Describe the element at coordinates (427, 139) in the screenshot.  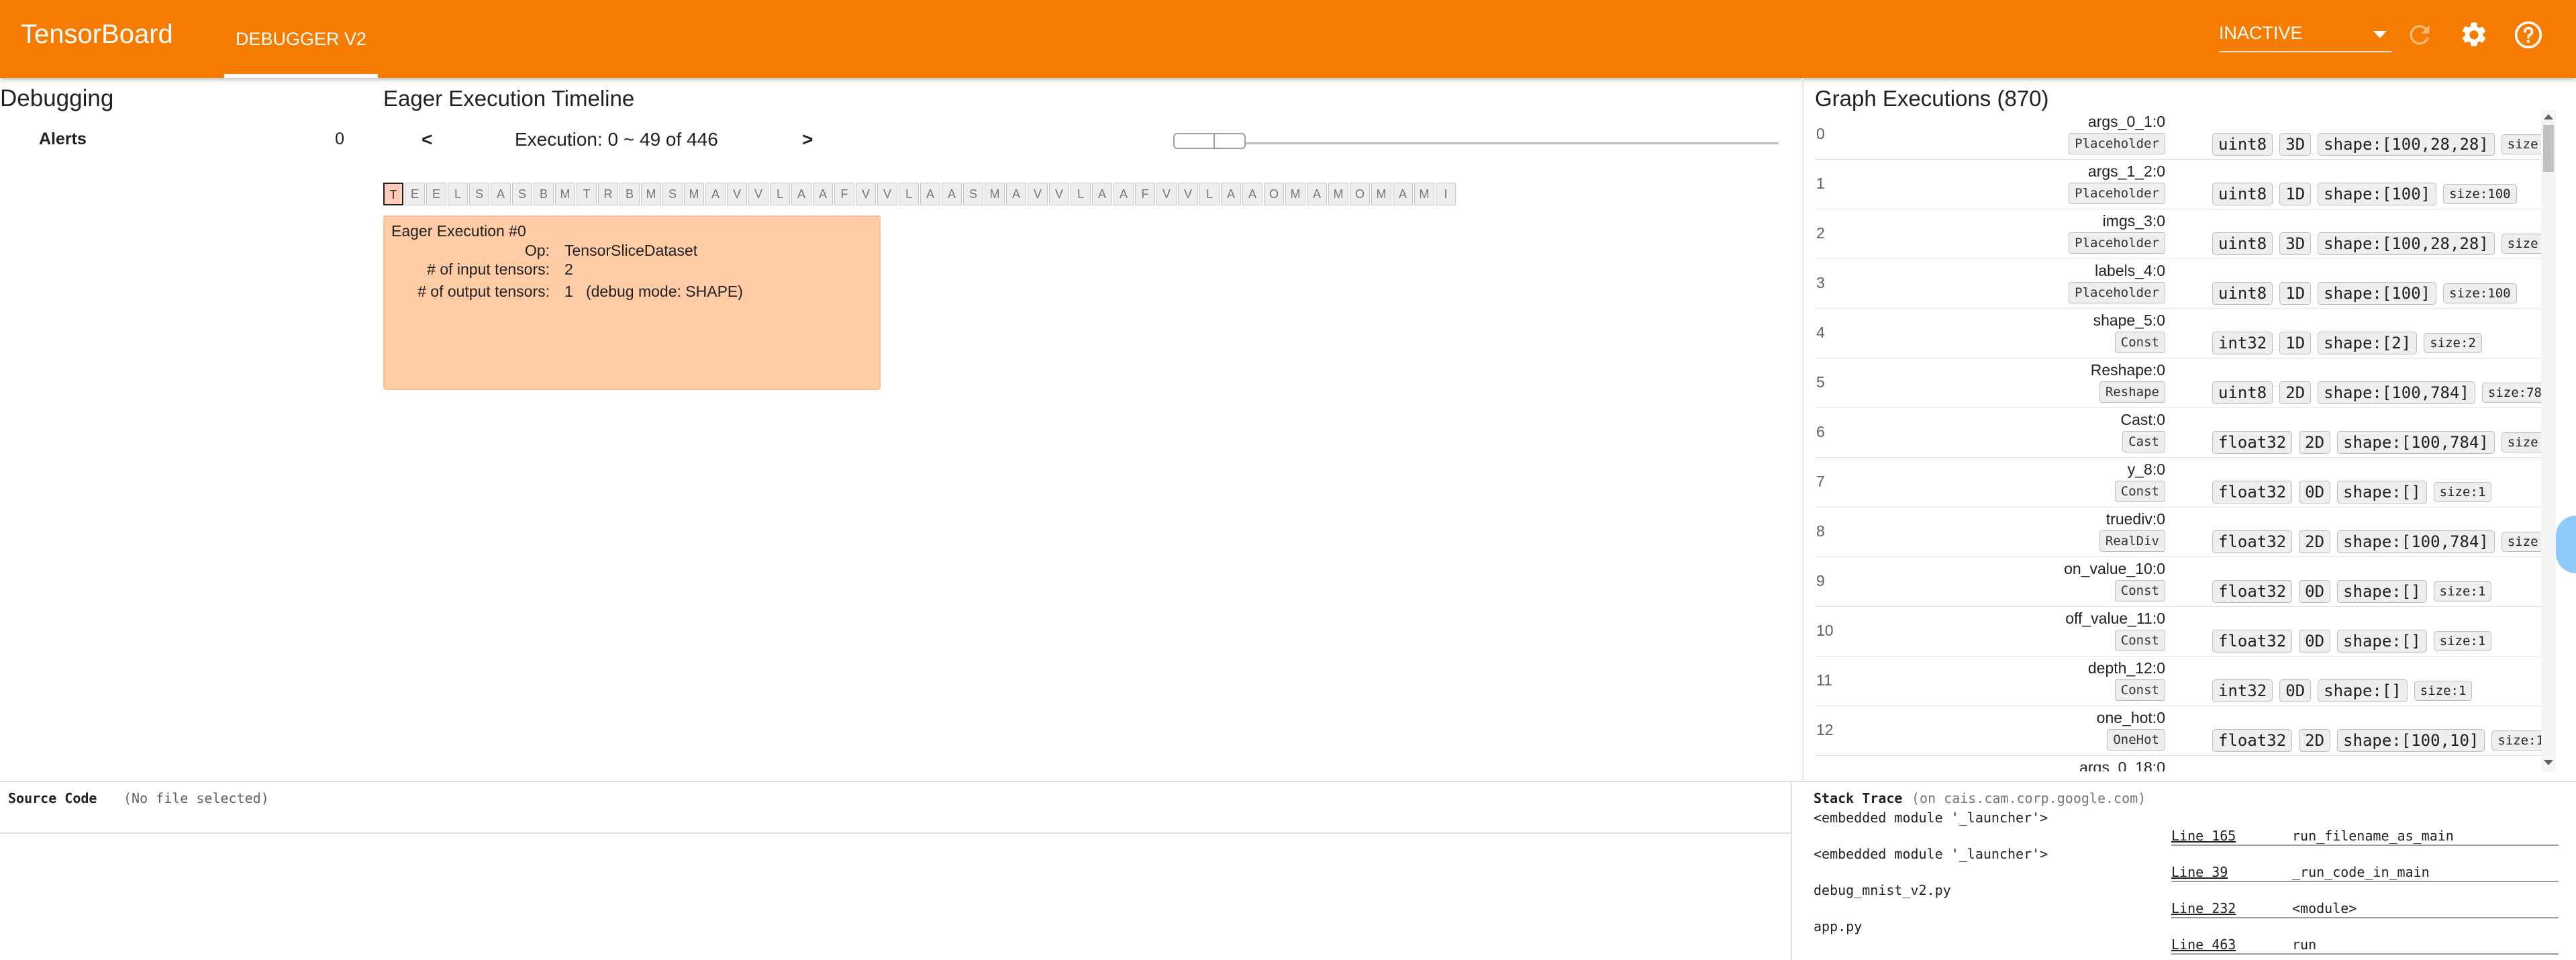
I see `prev-page-button: <` at that location.